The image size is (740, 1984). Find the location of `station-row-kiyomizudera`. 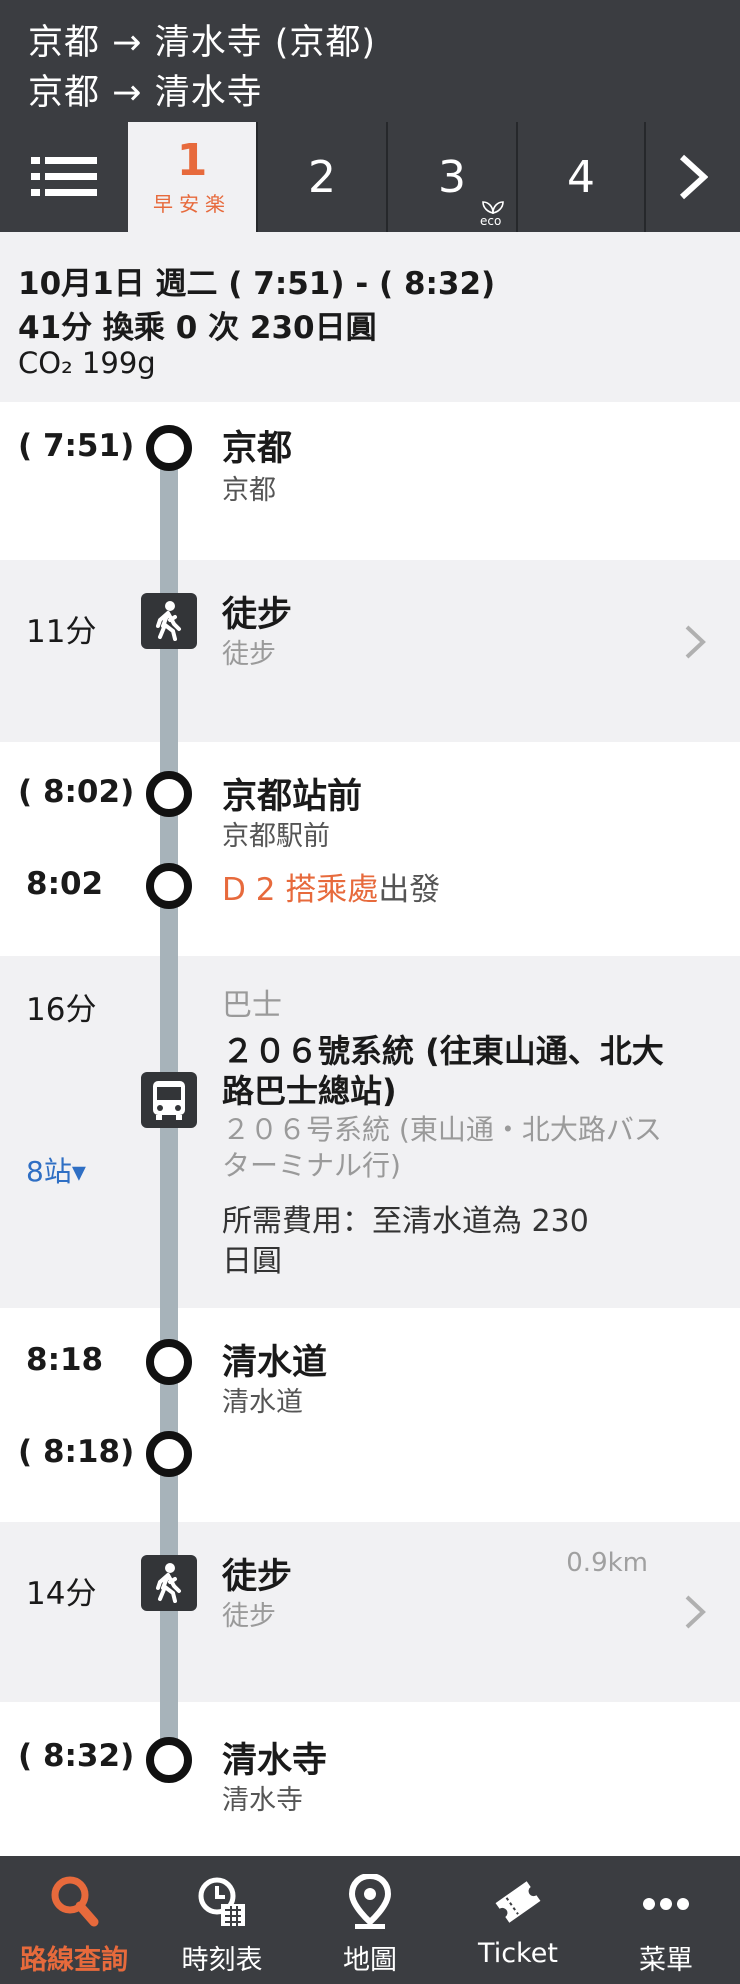

station-row-kiyomizudera is located at coordinates (370, 1779).